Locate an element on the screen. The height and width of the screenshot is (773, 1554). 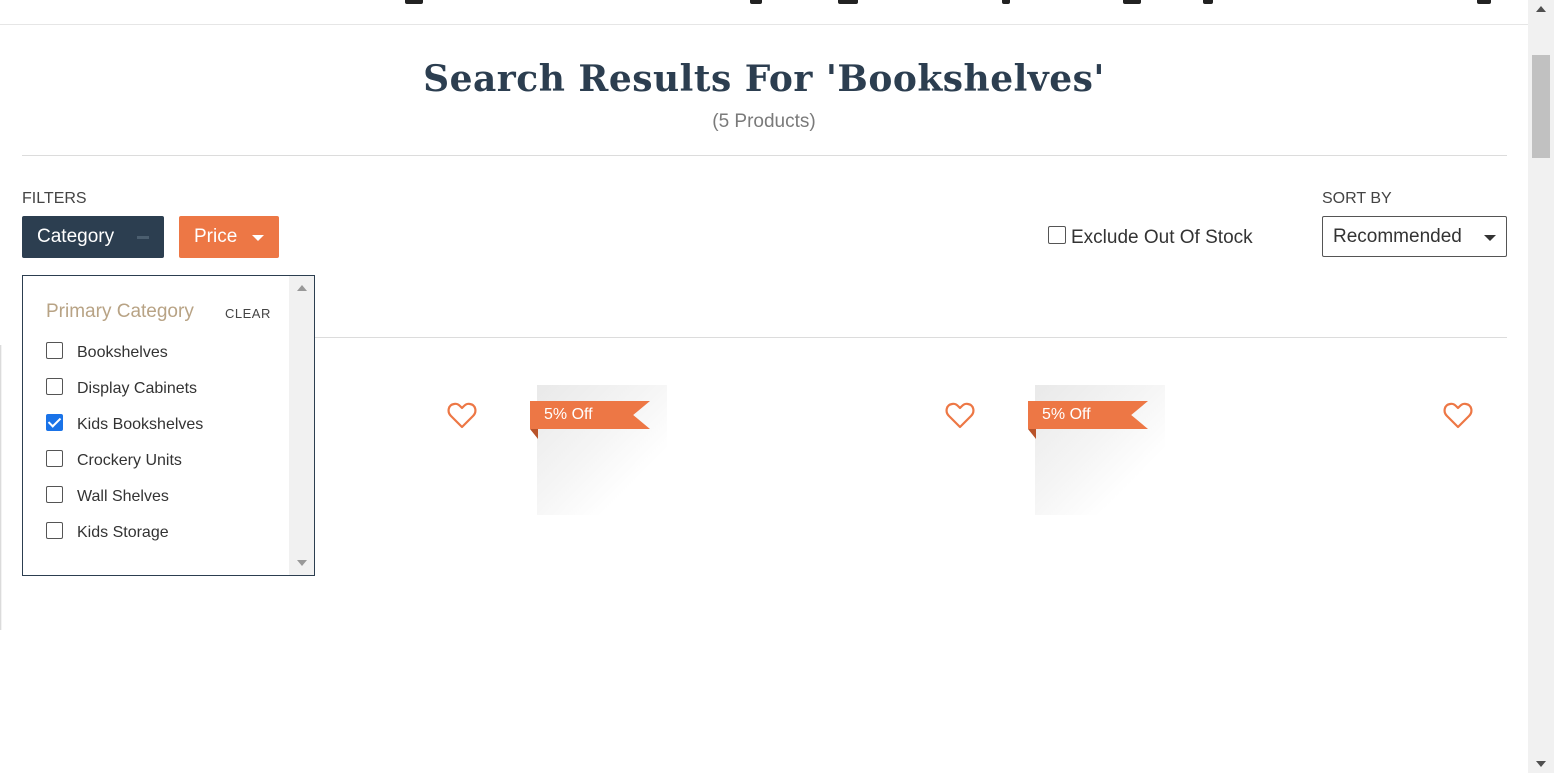
option-label: Display Cabinets is located at coordinates (137, 388).